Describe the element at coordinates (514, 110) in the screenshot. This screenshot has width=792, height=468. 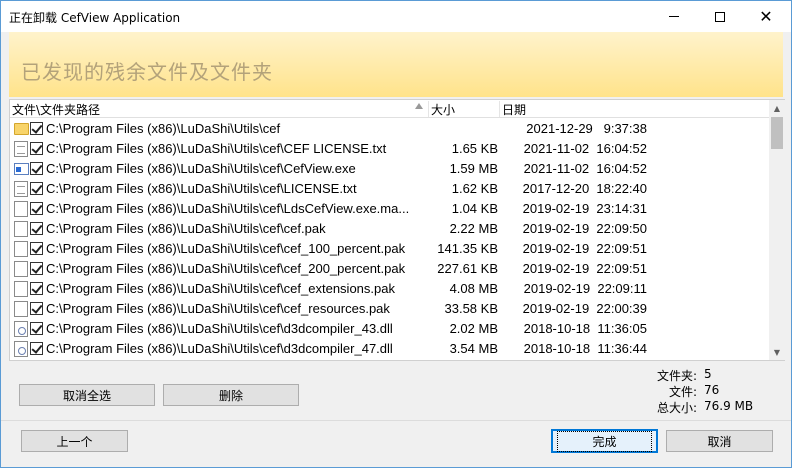
I see `column-header-date-label: 日期` at that location.